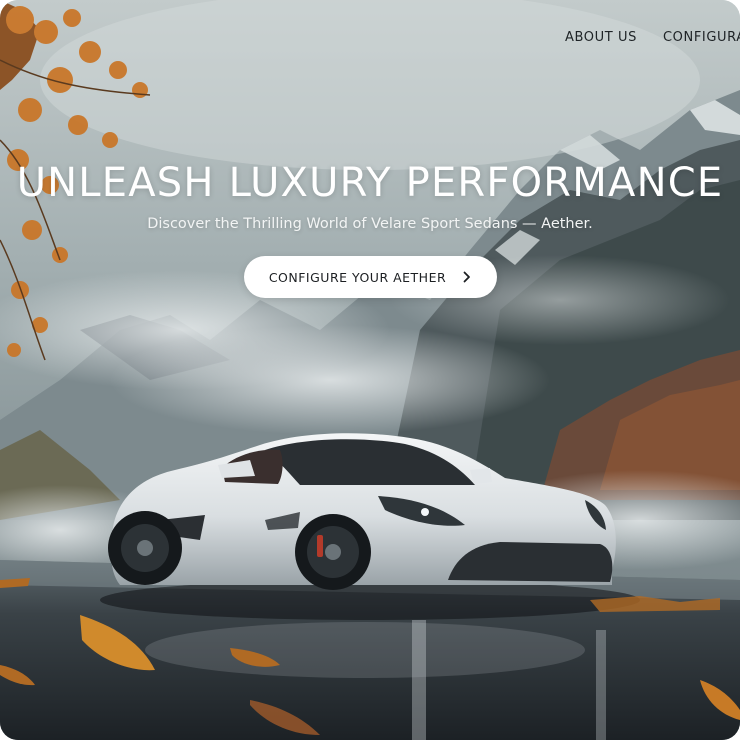  What do you see at coordinates (467, 277) in the screenshot?
I see `chevron-right-icon` at bounding box center [467, 277].